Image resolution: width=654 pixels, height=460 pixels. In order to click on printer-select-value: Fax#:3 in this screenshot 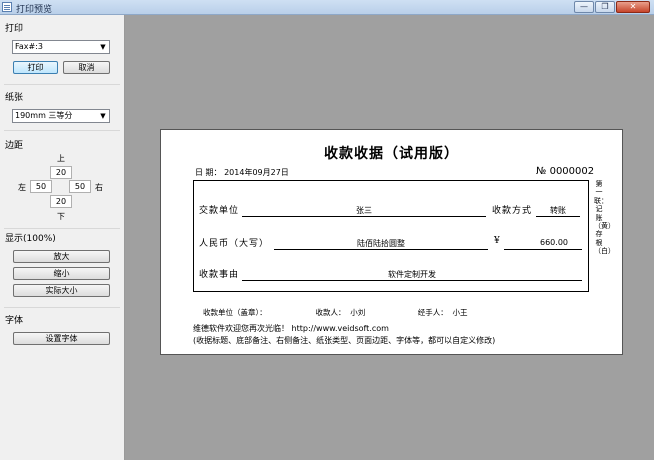, I will do `click(29, 46)`.